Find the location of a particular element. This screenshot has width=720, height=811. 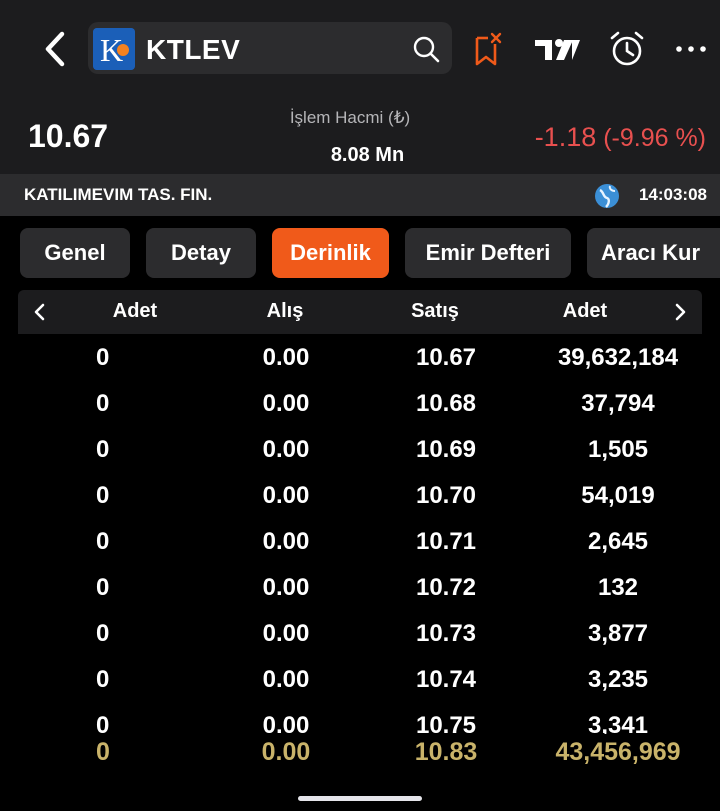

ask-price: 10.73 is located at coordinates (446, 633).